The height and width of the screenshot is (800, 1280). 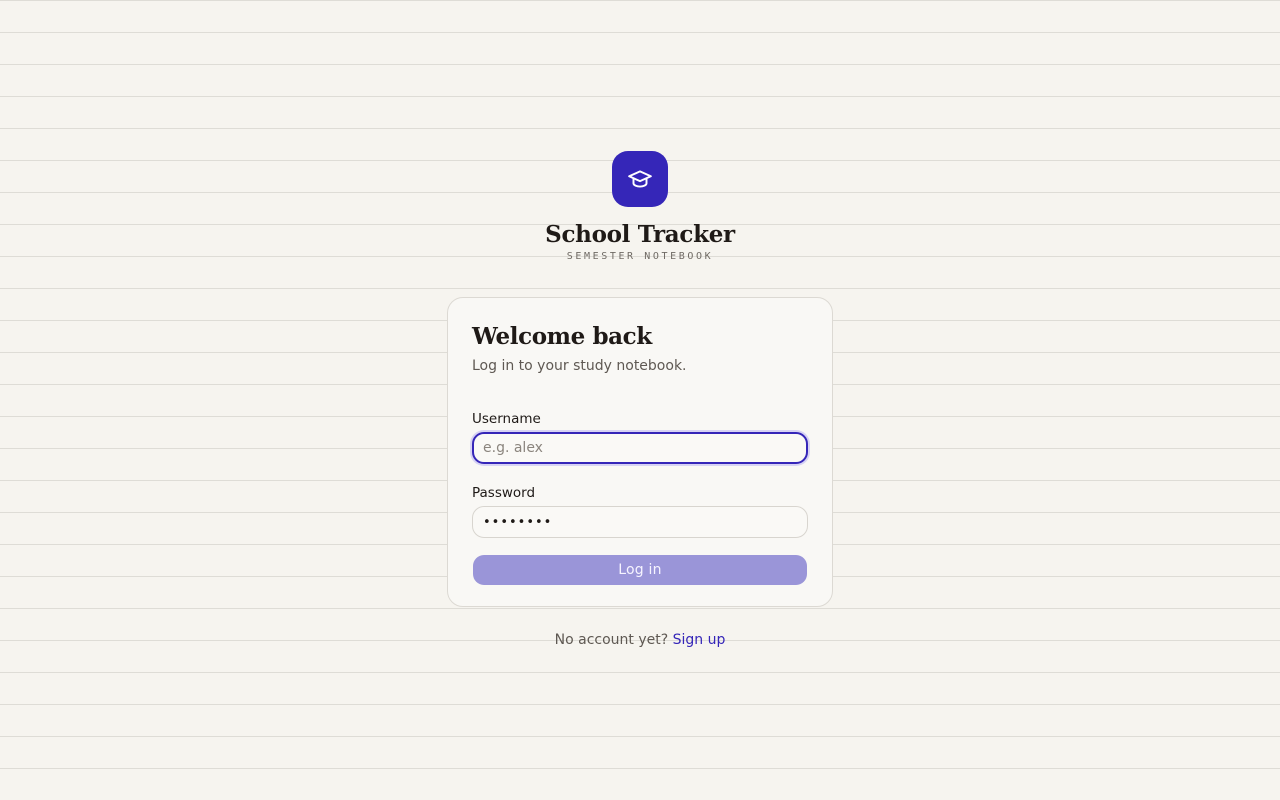 I want to click on app-logo, so click(x=640, y=179).